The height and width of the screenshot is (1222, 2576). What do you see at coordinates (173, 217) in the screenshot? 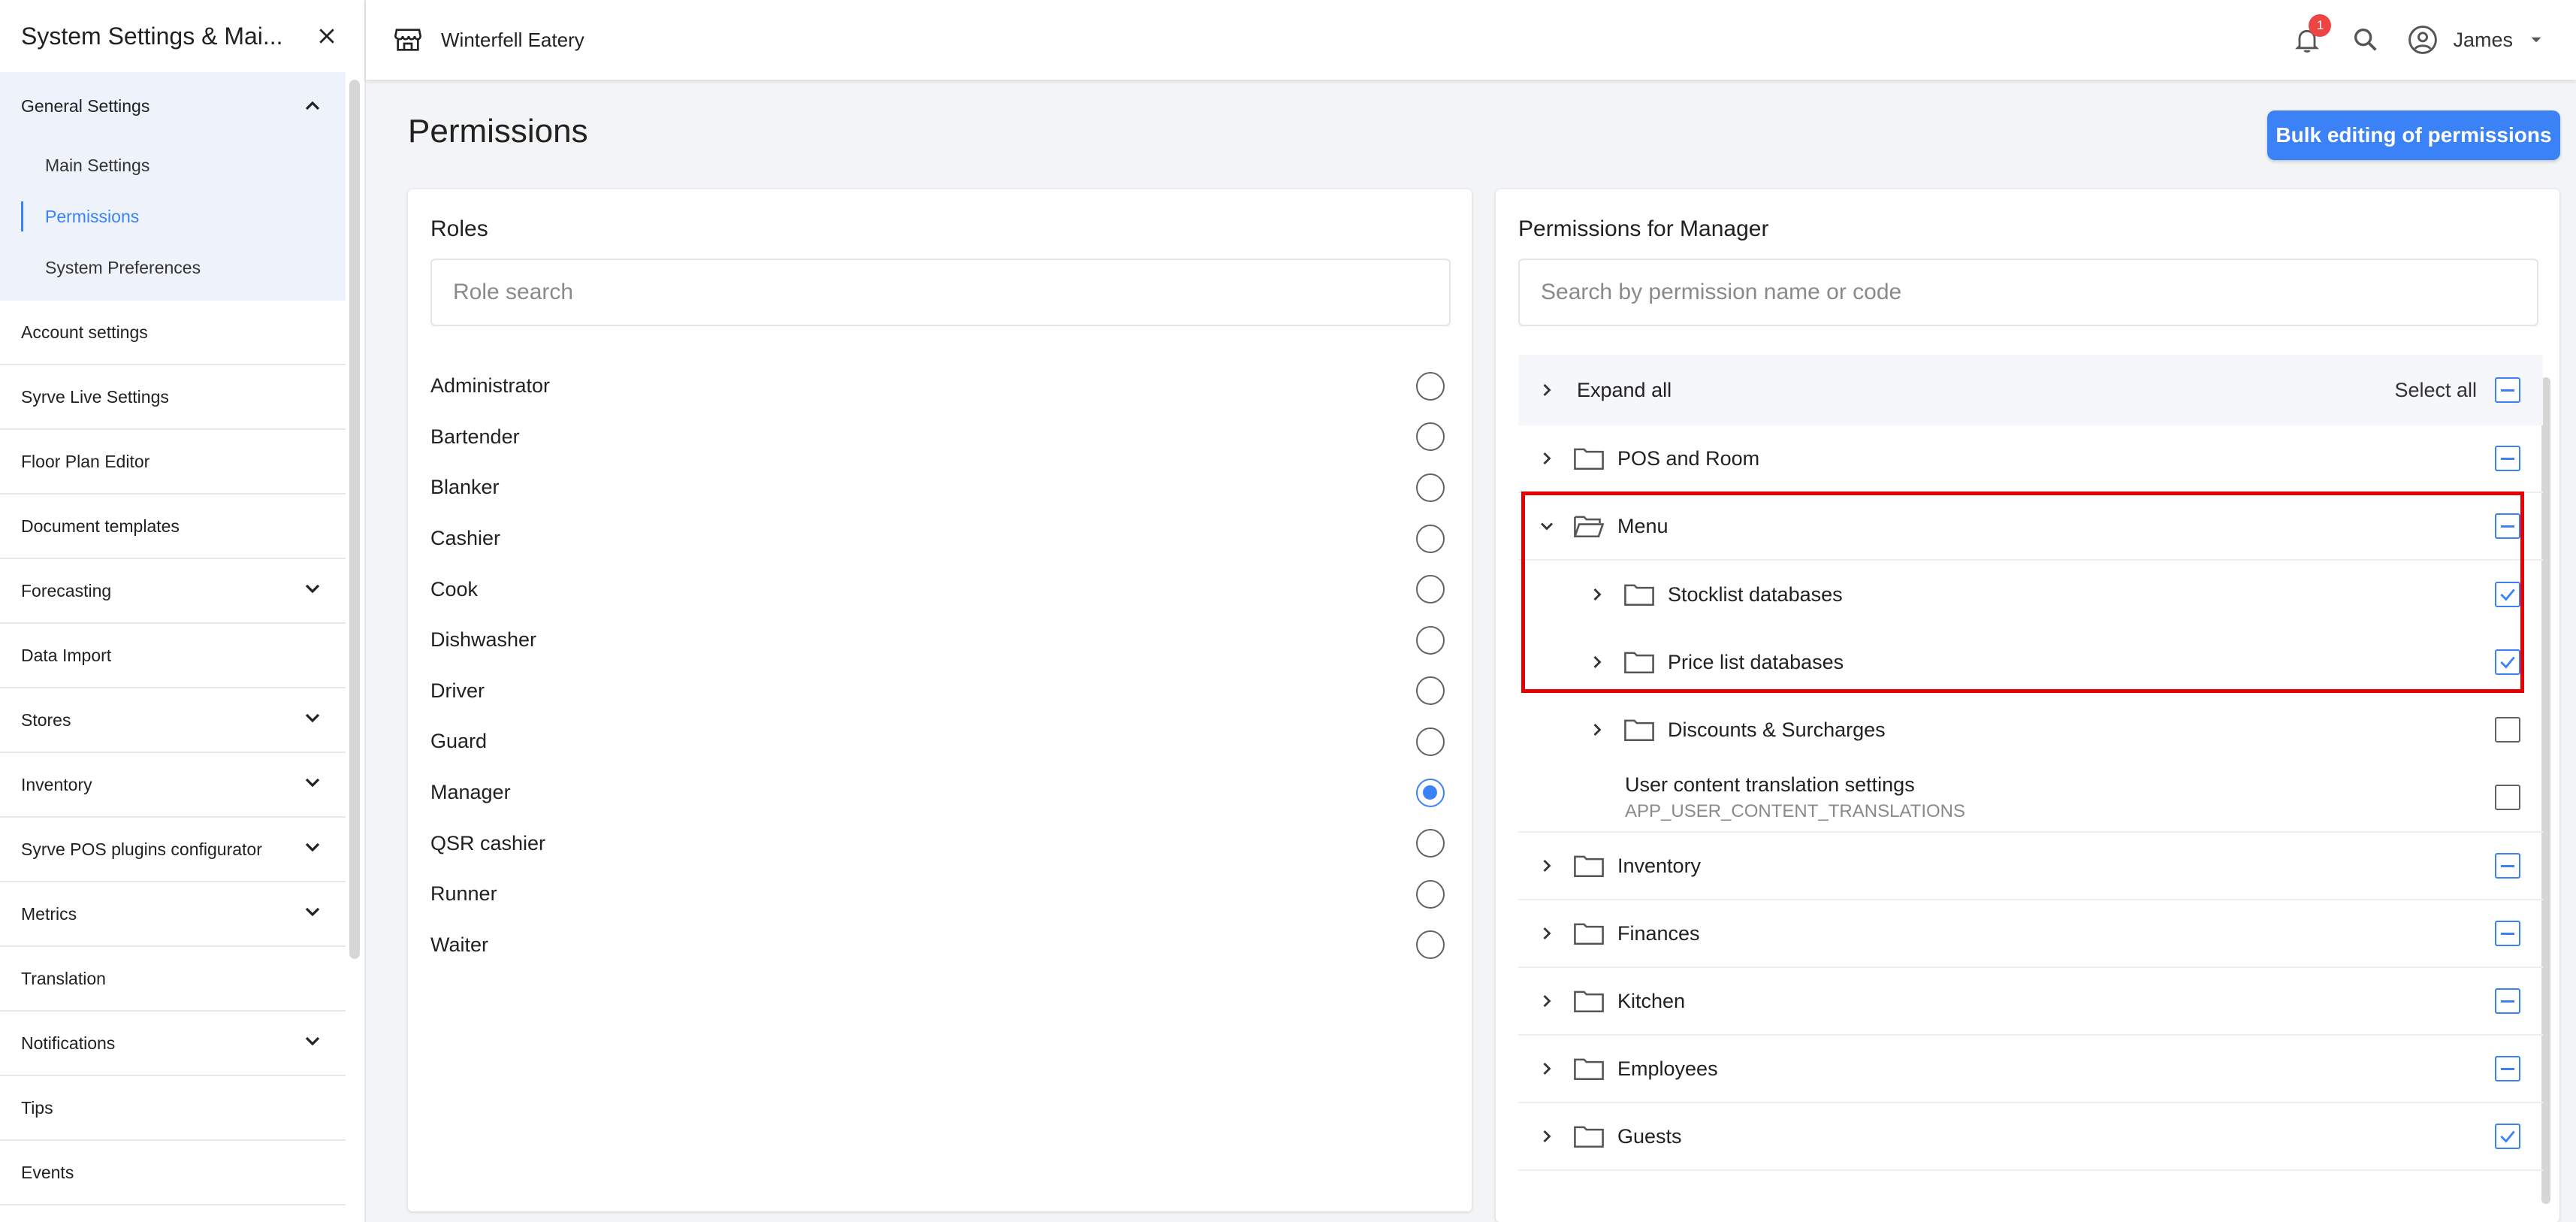
I see `sidebar-sub-permissions: Permissions` at bounding box center [173, 217].